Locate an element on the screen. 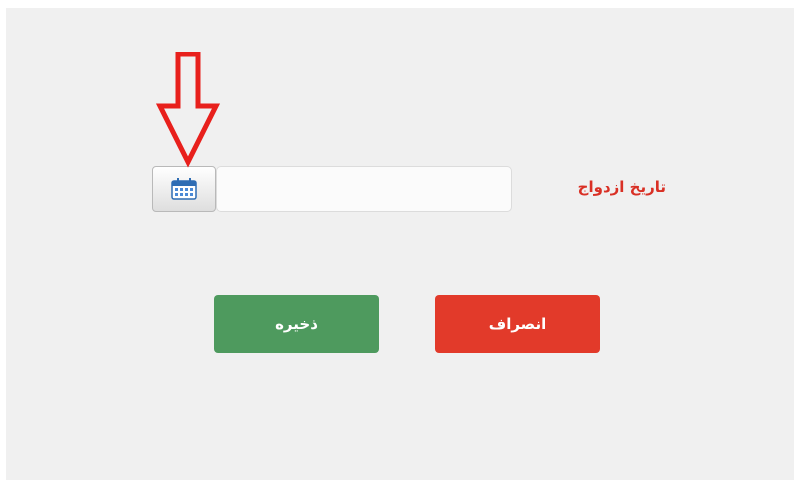  marriage-date-input is located at coordinates (364, 189).